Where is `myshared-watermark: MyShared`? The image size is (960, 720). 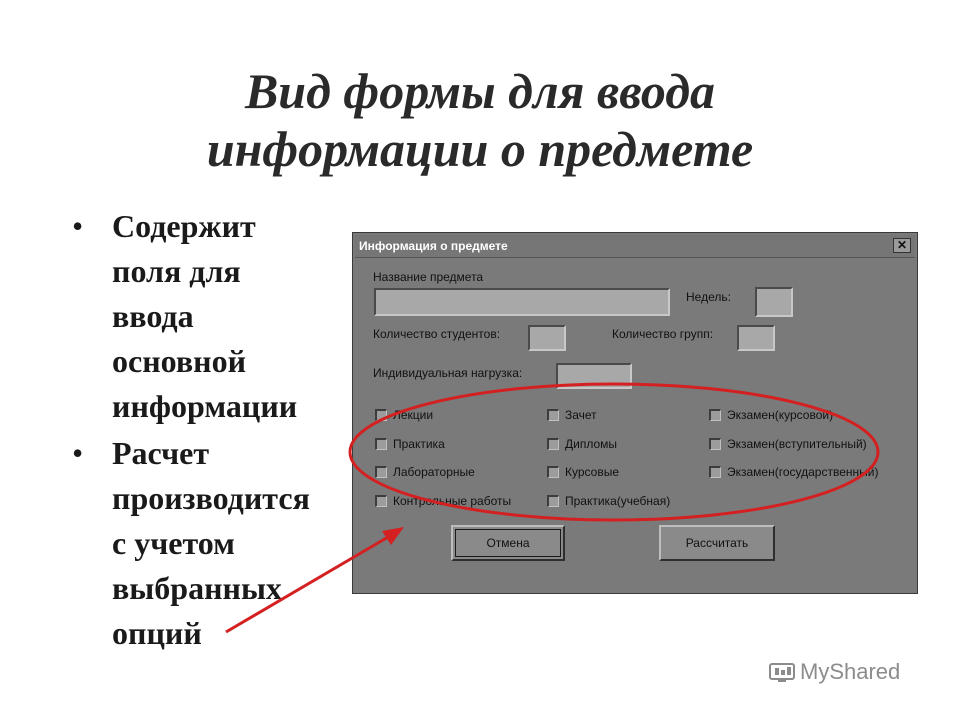 myshared-watermark: MyShared is located at coordinates (834, 673).